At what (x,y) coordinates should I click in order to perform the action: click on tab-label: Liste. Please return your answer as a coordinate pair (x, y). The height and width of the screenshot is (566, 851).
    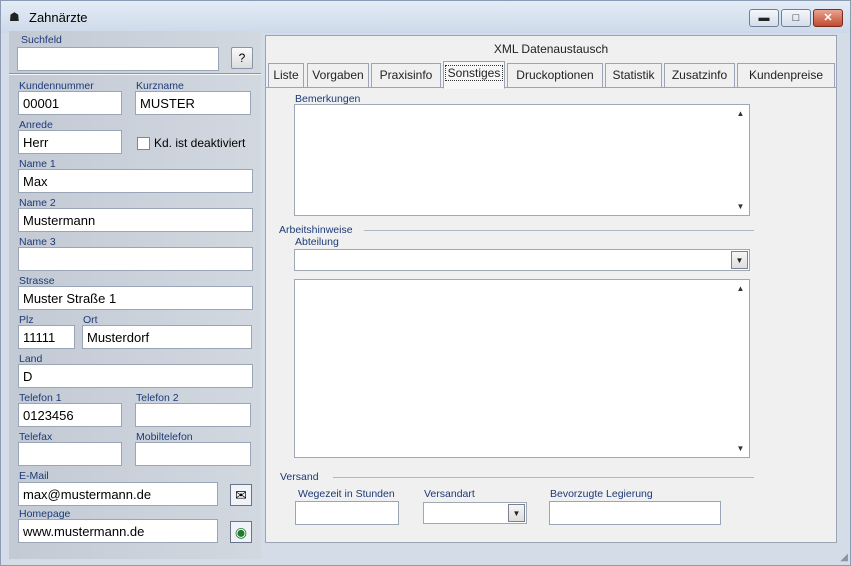
    Looking at the image, I should click on (286, 75).